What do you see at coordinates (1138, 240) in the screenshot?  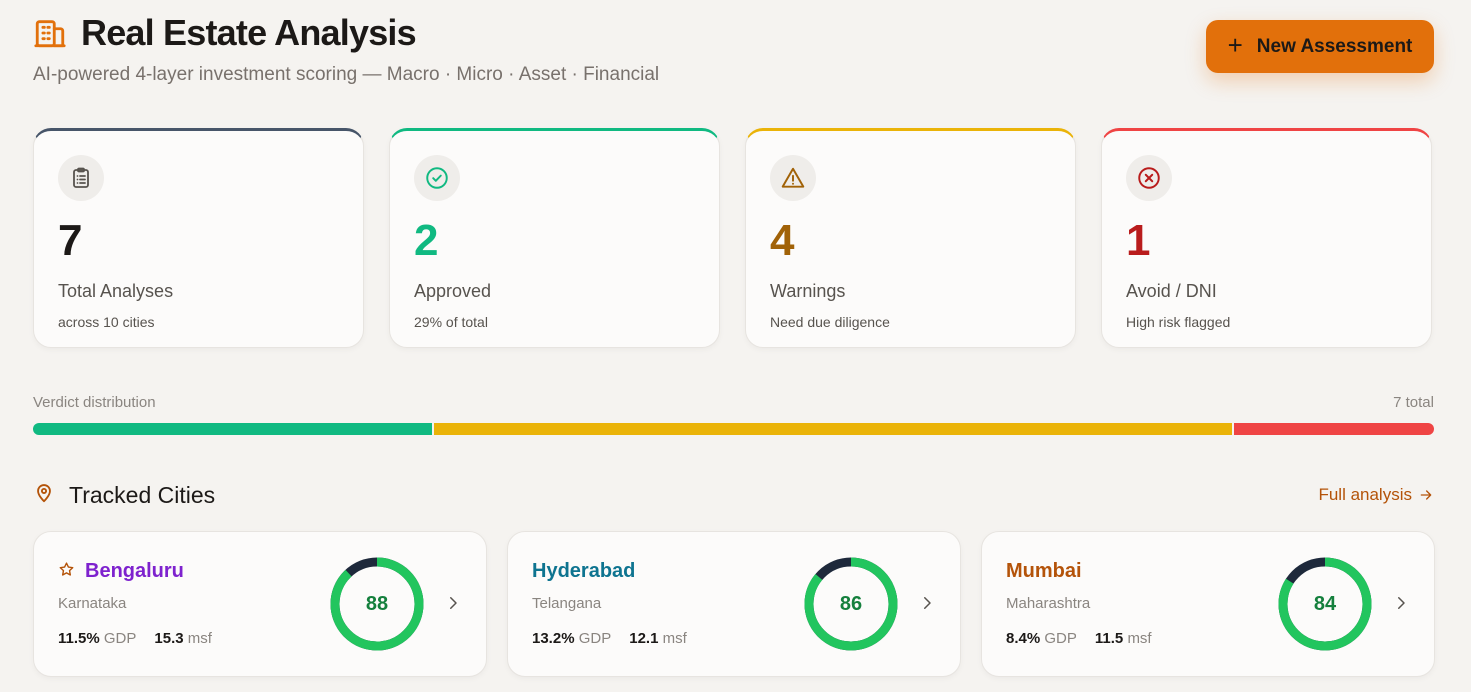 I see `stat-value: 1` at bounding box center [1138, 240].